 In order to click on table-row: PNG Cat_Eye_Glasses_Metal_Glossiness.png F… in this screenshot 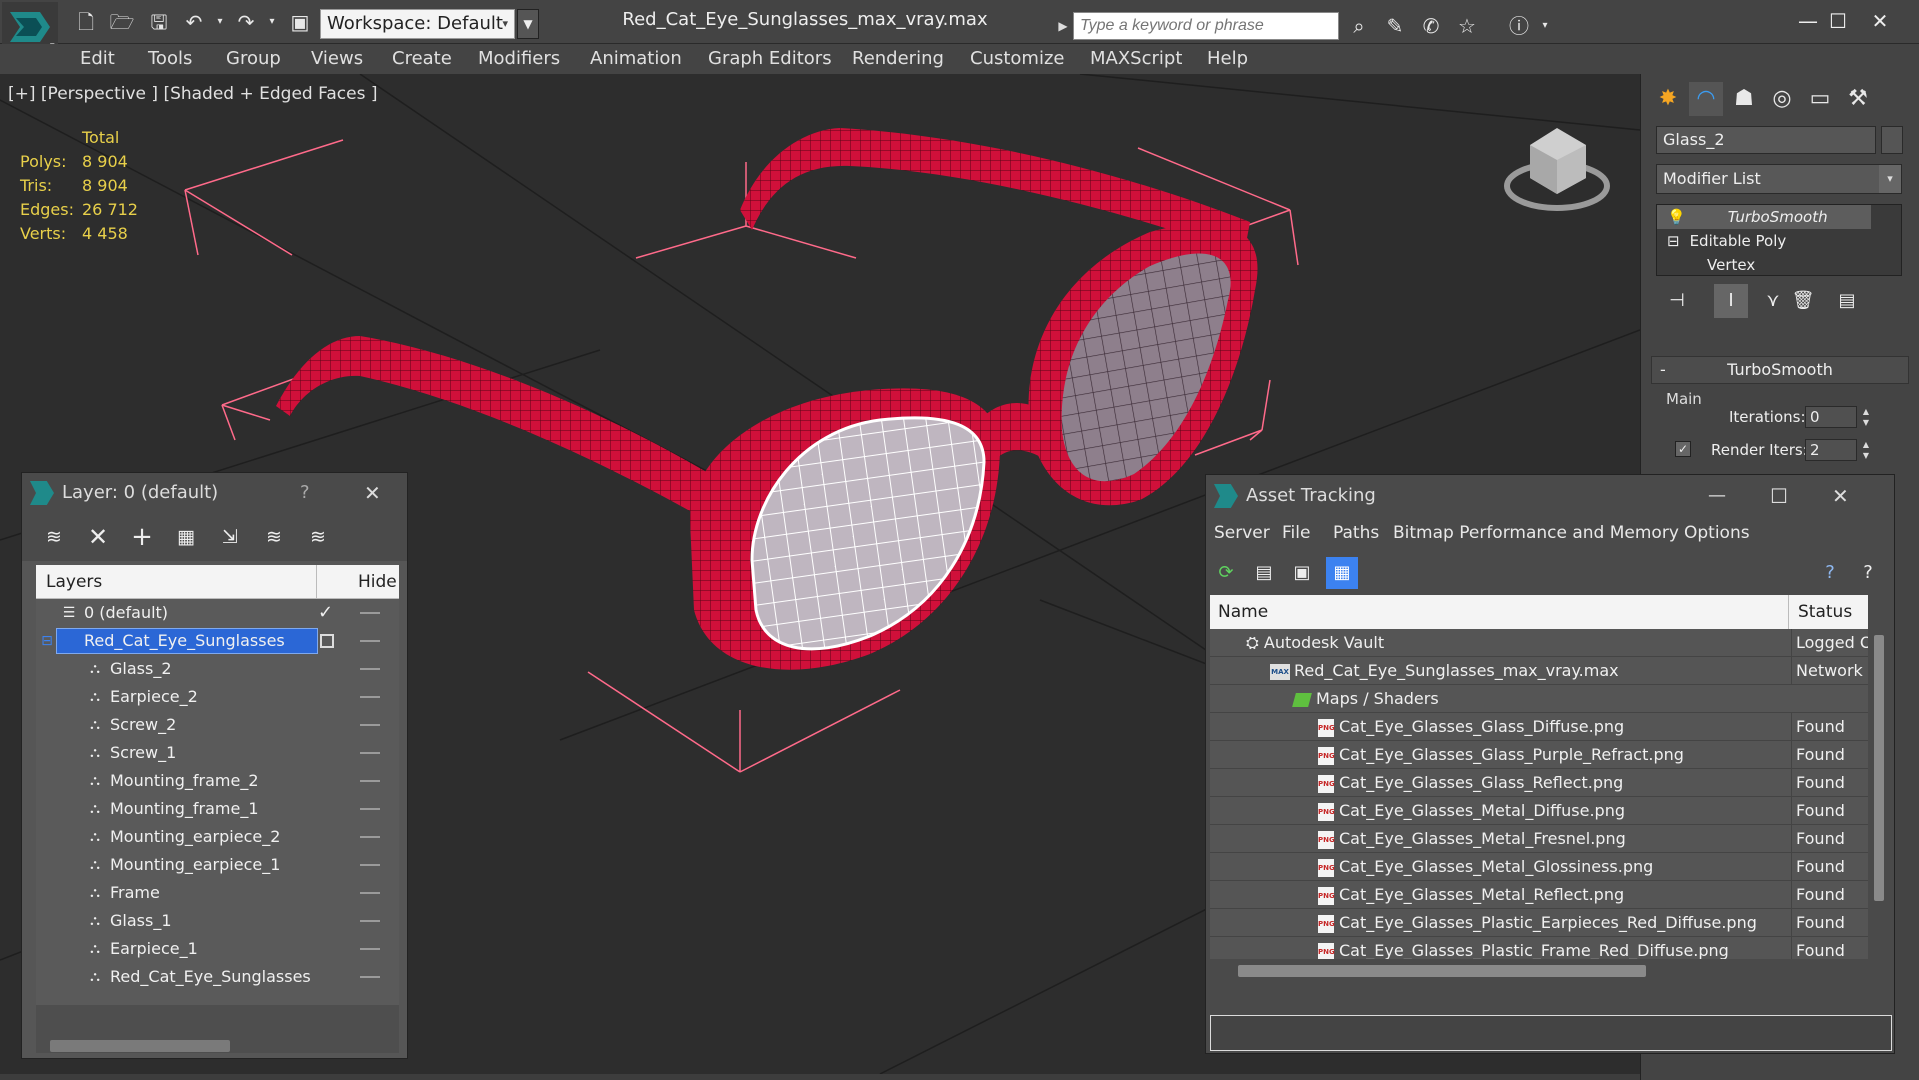, I will do `click(1539, 867)`.